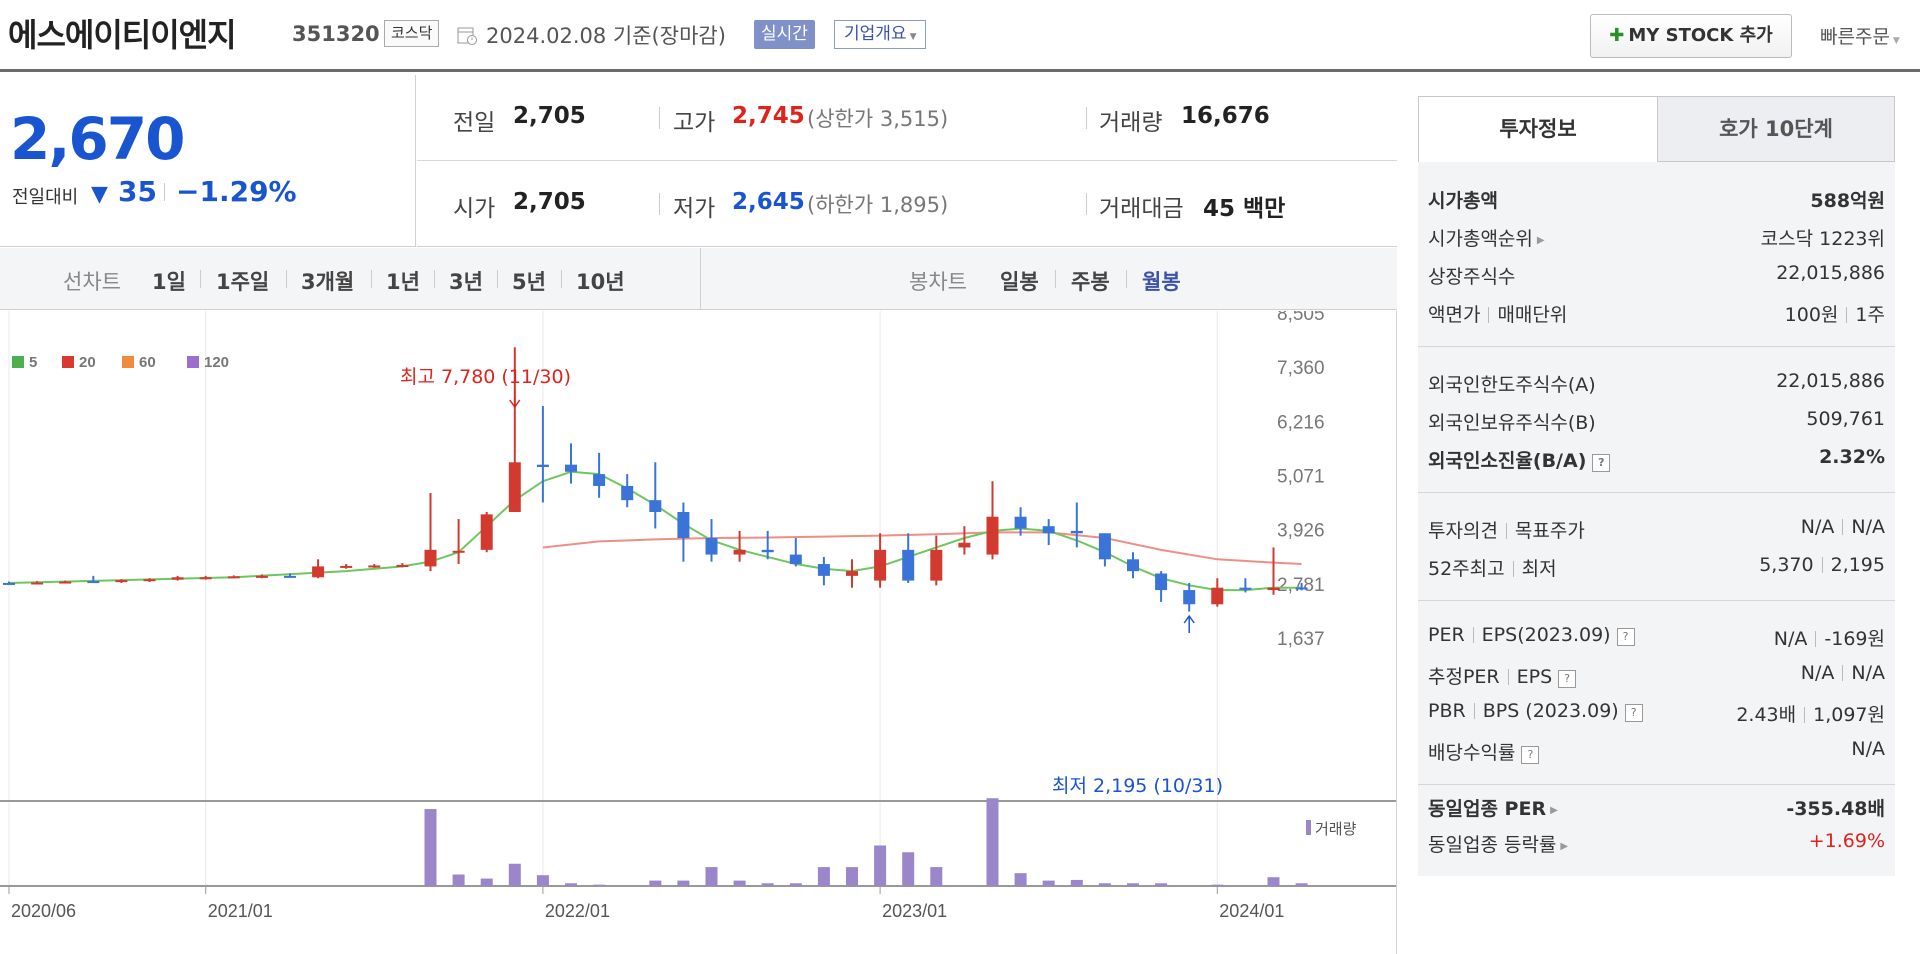 This screenshot has height=954, width=1920. What do you see at coordinates (327, 281) in the screenshot?
I see `tab-3m: 3개월` at bounding box center [327, 281].